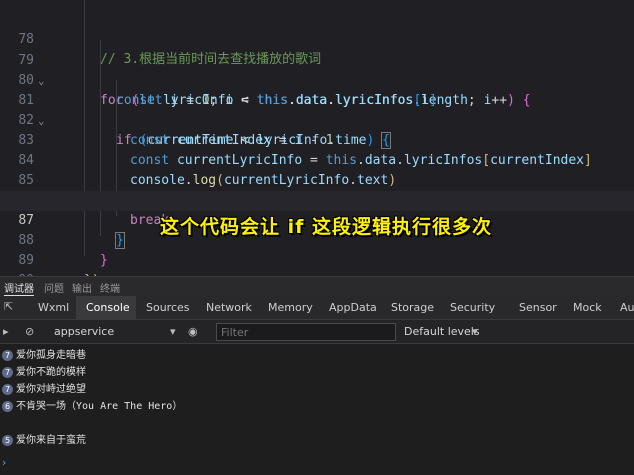 The height and width of the screenshot is (475, 634). I want to click on console-log-row: 7 爱你不跪的模样, so click(317, 373).